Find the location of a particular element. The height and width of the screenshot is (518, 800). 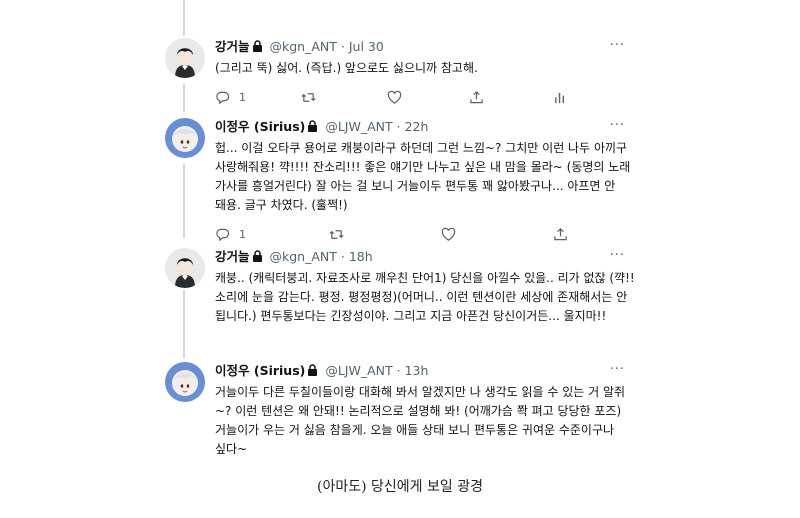

analytics-icon is located at coordinates (560, 98).